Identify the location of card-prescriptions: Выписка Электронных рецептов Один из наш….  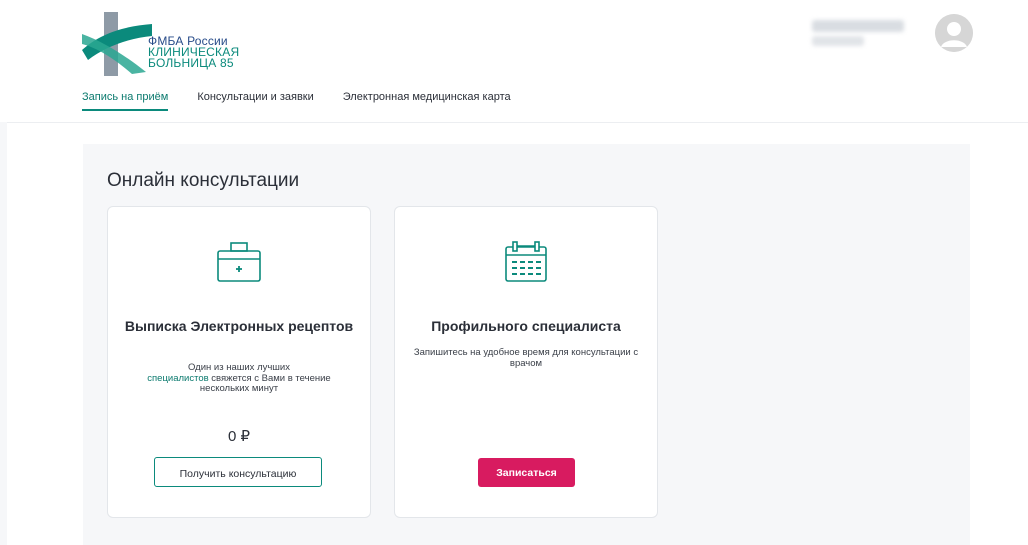
(239, 362).